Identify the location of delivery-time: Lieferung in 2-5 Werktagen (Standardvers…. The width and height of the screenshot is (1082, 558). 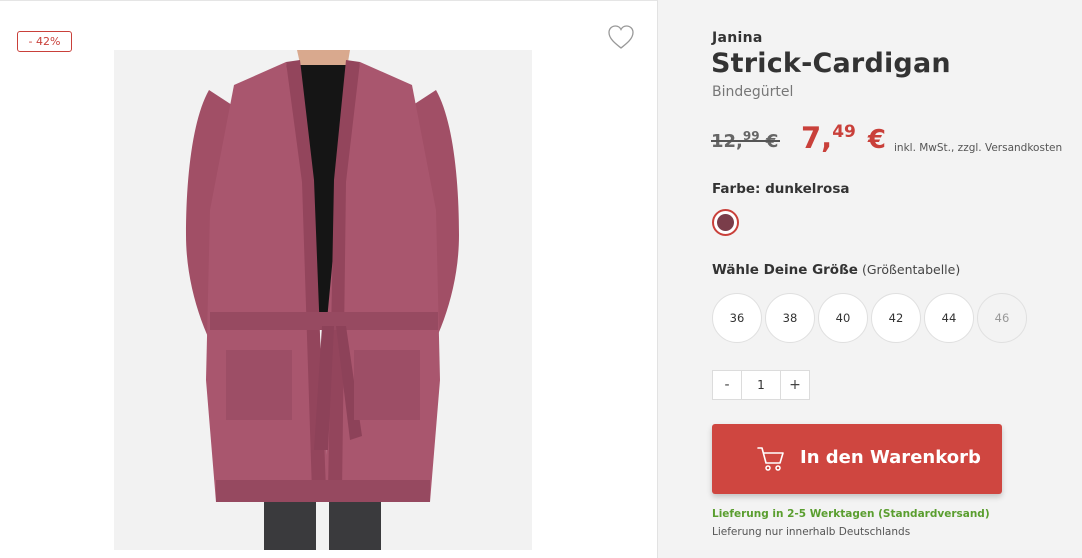
(851, 514).